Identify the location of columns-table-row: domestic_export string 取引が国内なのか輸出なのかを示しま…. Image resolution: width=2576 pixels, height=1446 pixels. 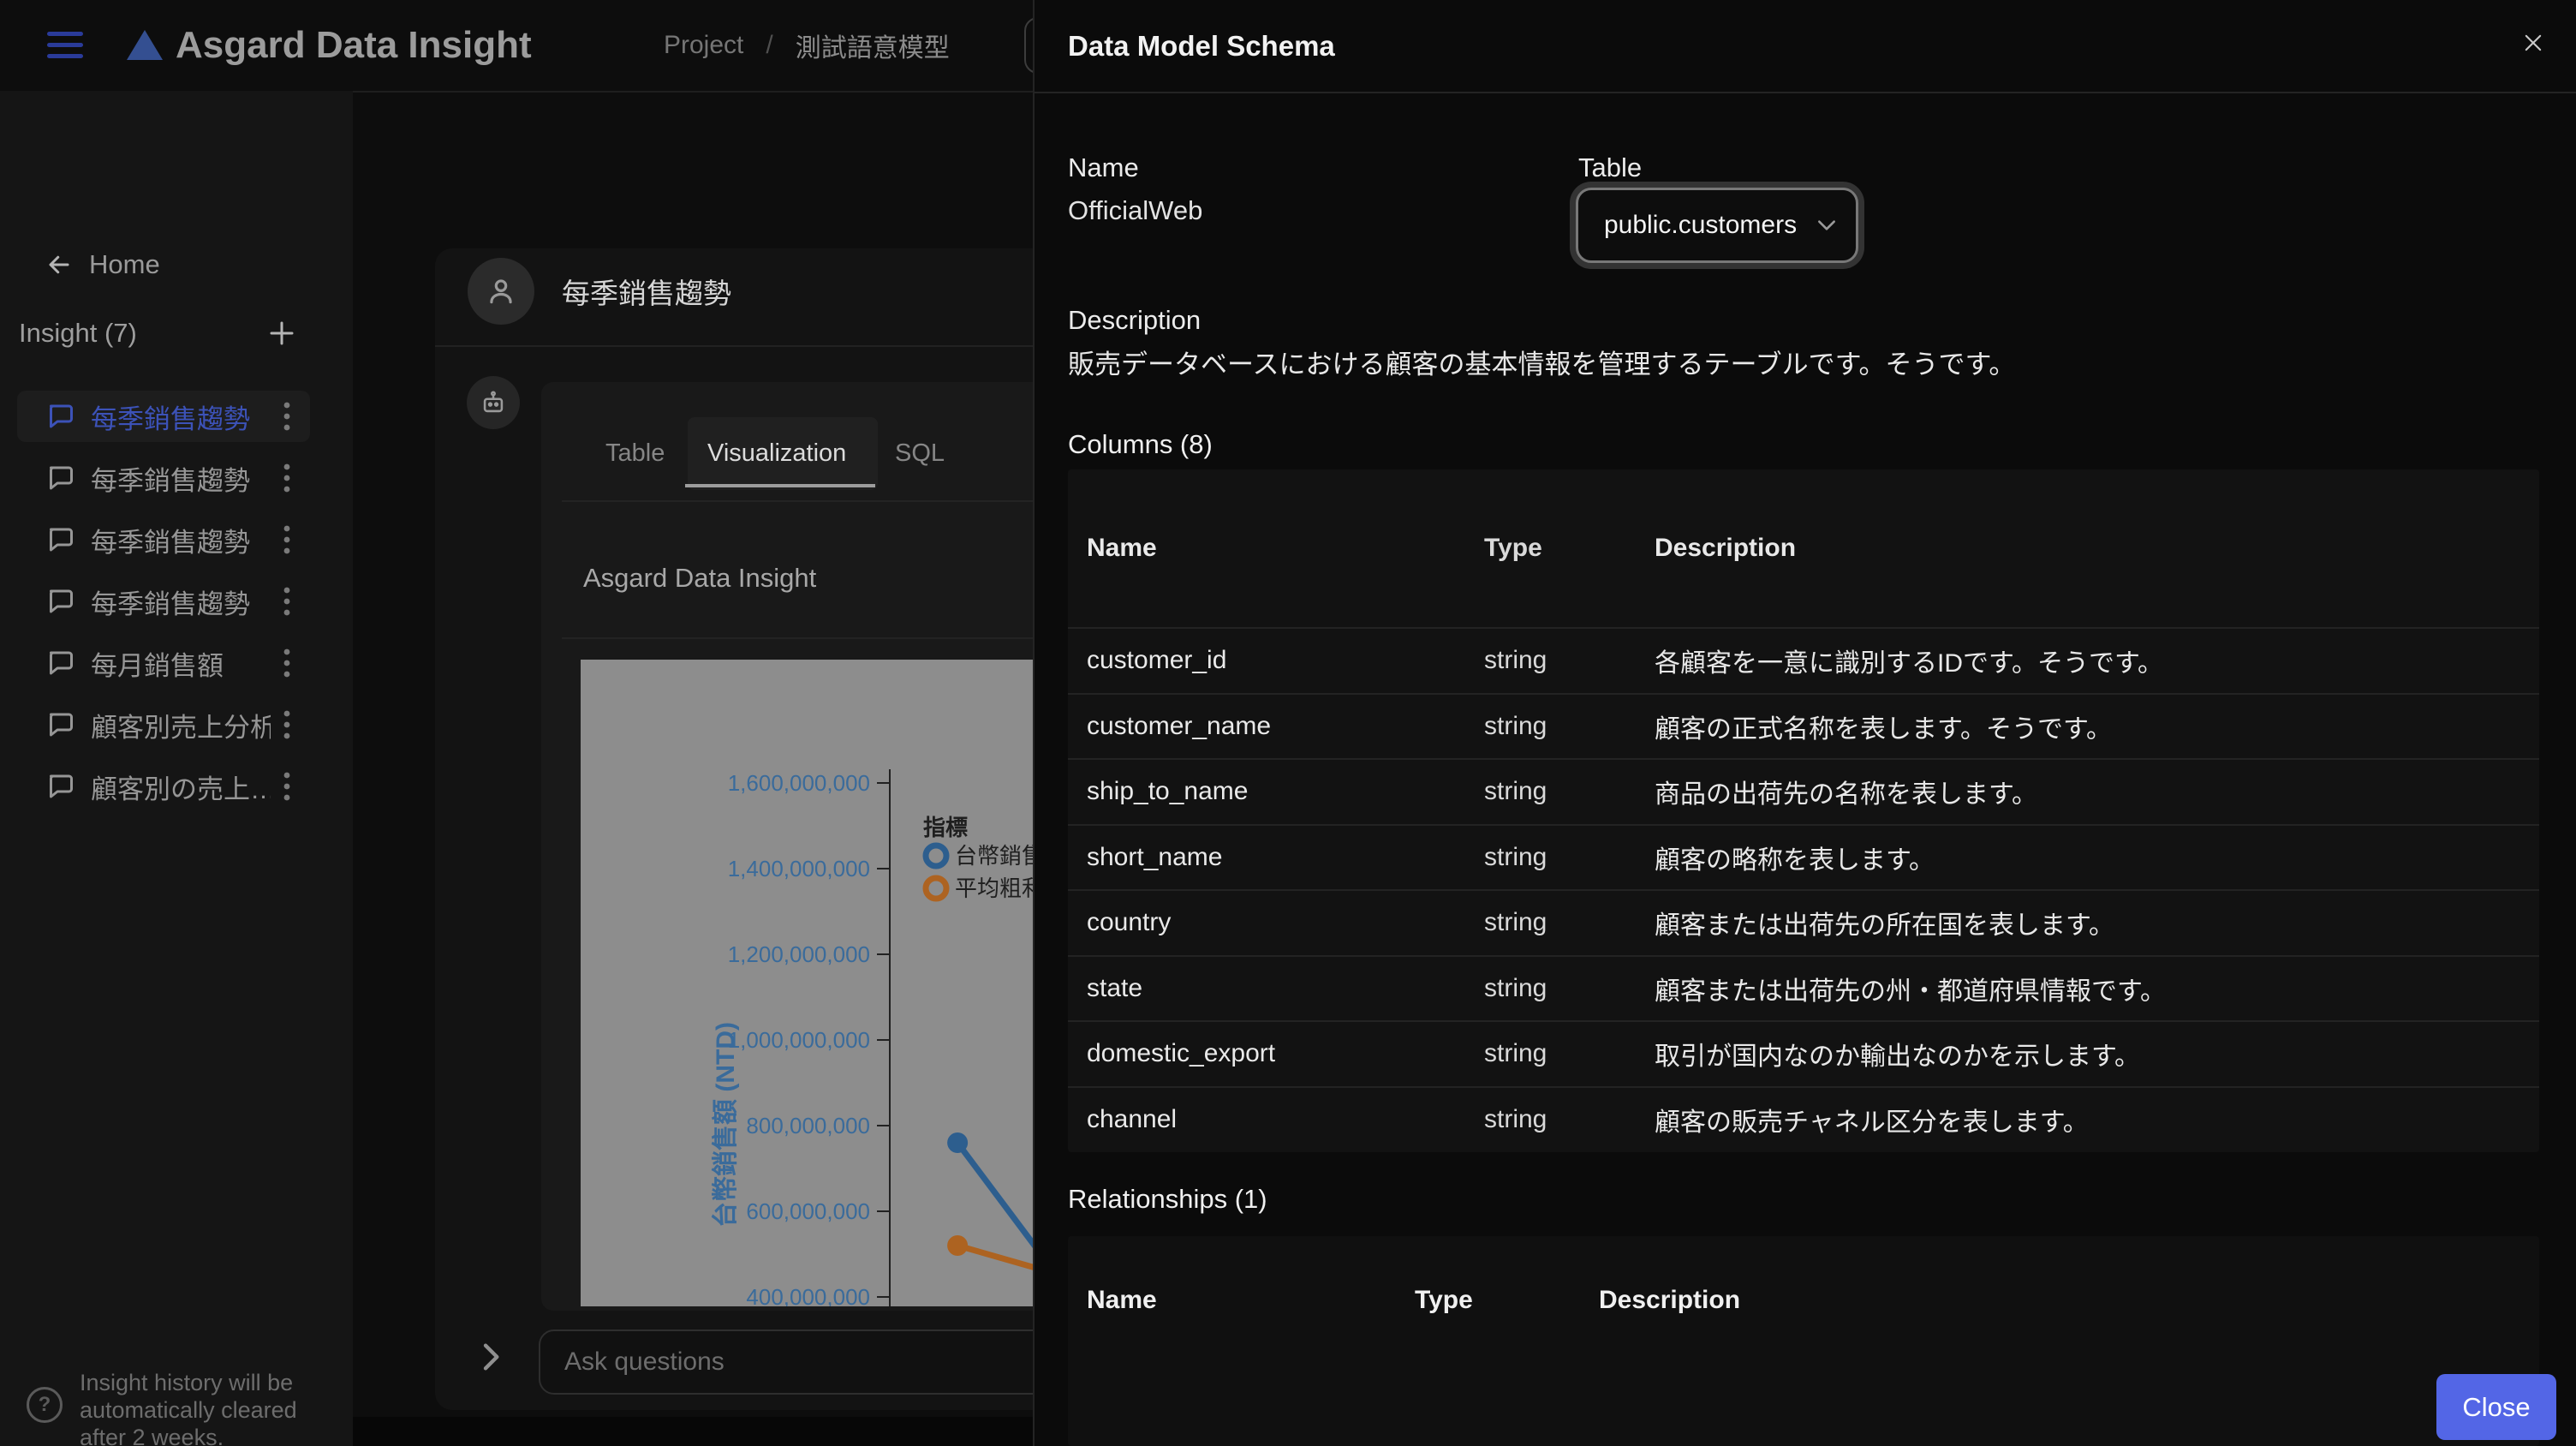
(1803, 1053).